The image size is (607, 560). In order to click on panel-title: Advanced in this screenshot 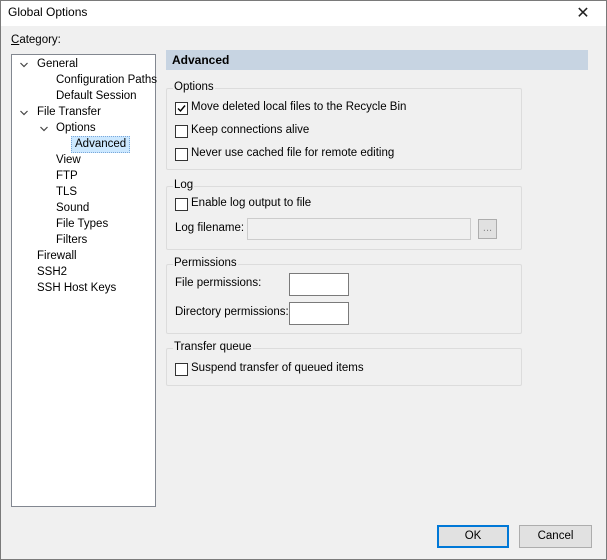, I will do `click(201, 60)`.